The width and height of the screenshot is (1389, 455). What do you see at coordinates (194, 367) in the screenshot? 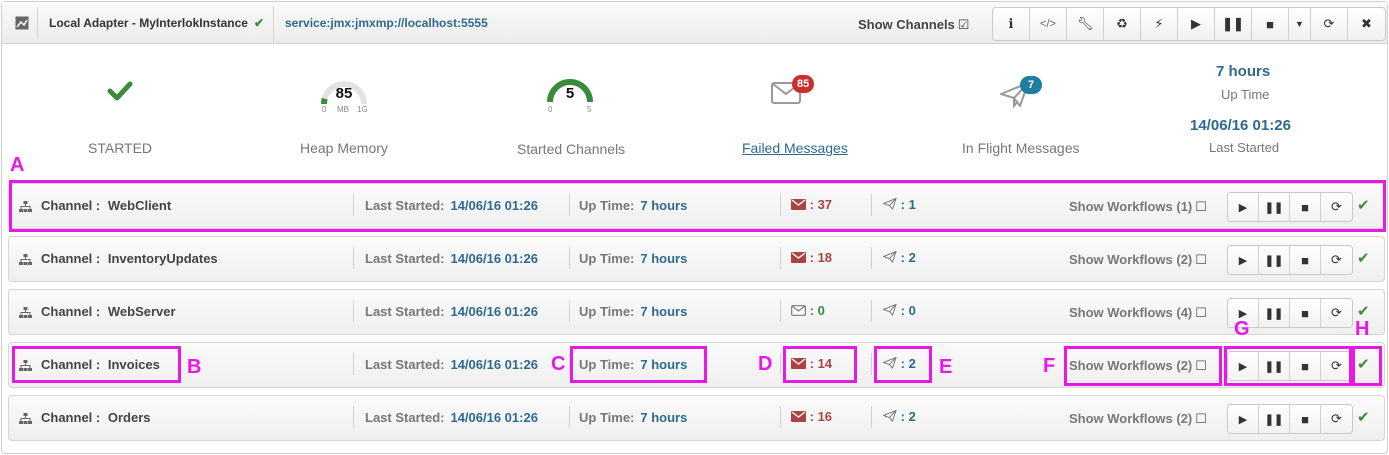
I see `annotation-b: B` at bounding box center [194, 367].